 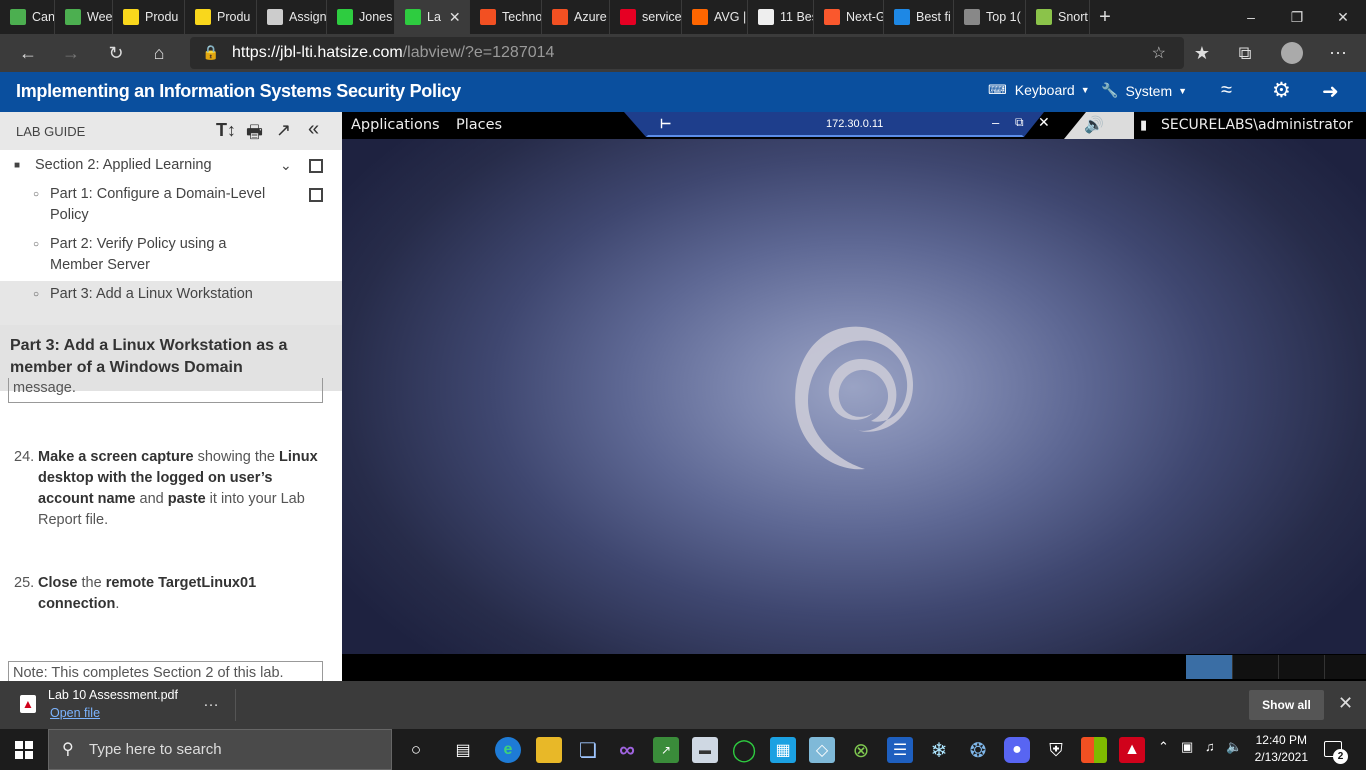 What do you see at coordinates (159, 53) in the screenshot?
I see `home-icon: ⌂` at bounding box center [159, 53].